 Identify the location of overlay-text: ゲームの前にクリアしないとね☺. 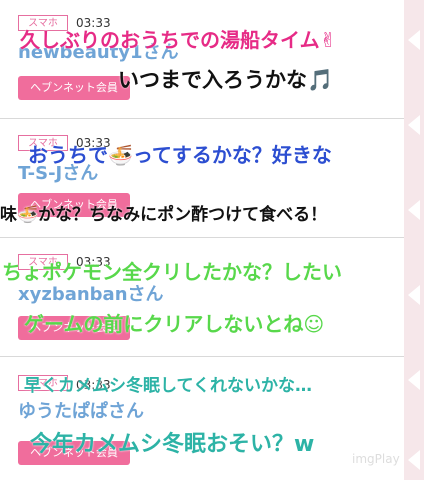
(174, 324).